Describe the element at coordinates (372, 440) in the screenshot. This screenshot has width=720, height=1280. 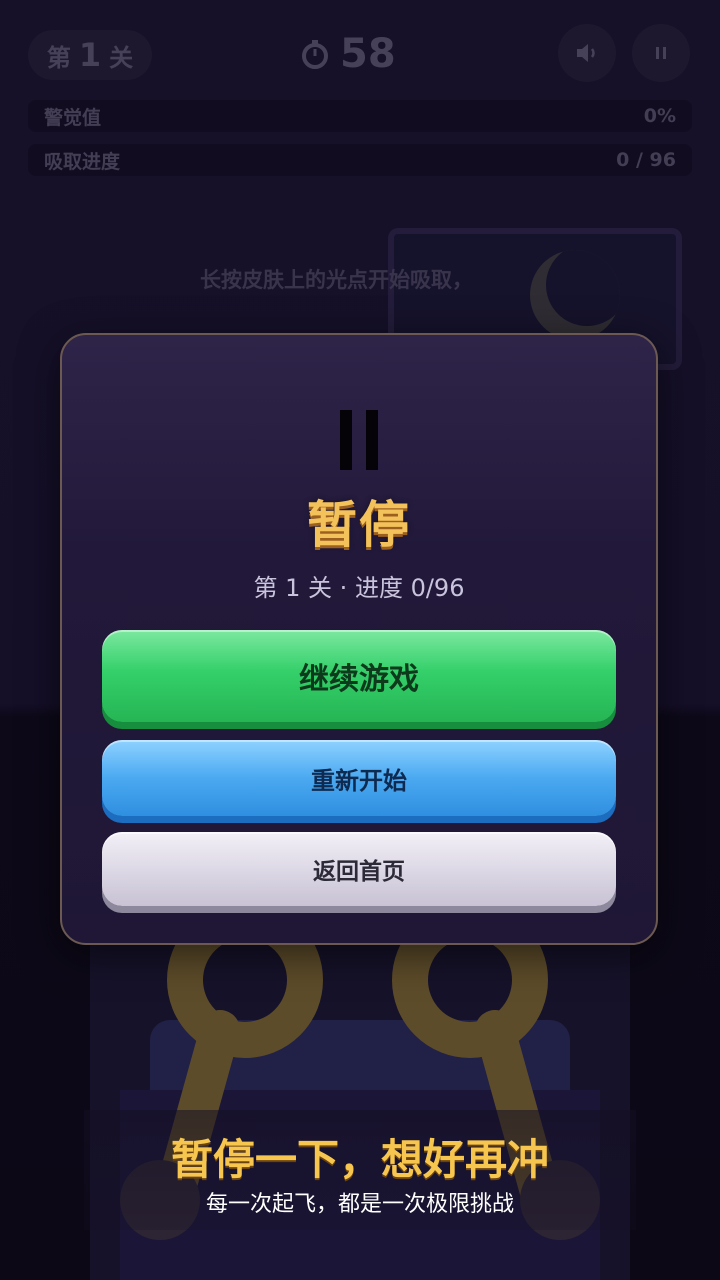
I see `pause-icon-bar-right` at that location.